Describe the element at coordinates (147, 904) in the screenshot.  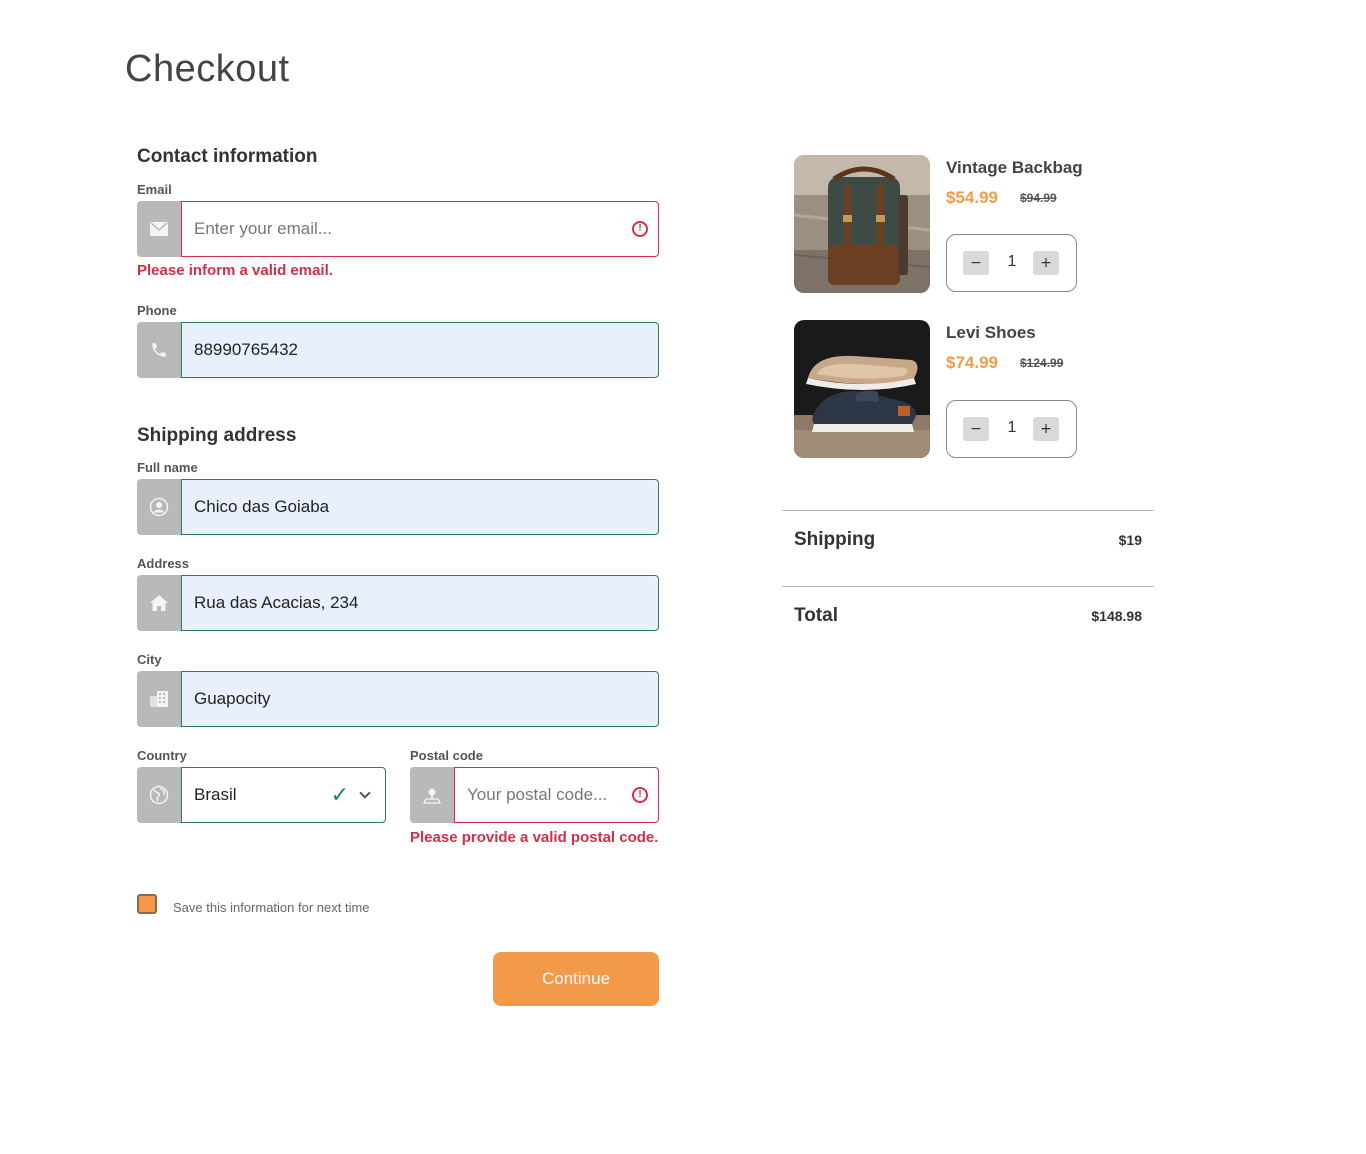
I see `save-info-checkbox` at that location.